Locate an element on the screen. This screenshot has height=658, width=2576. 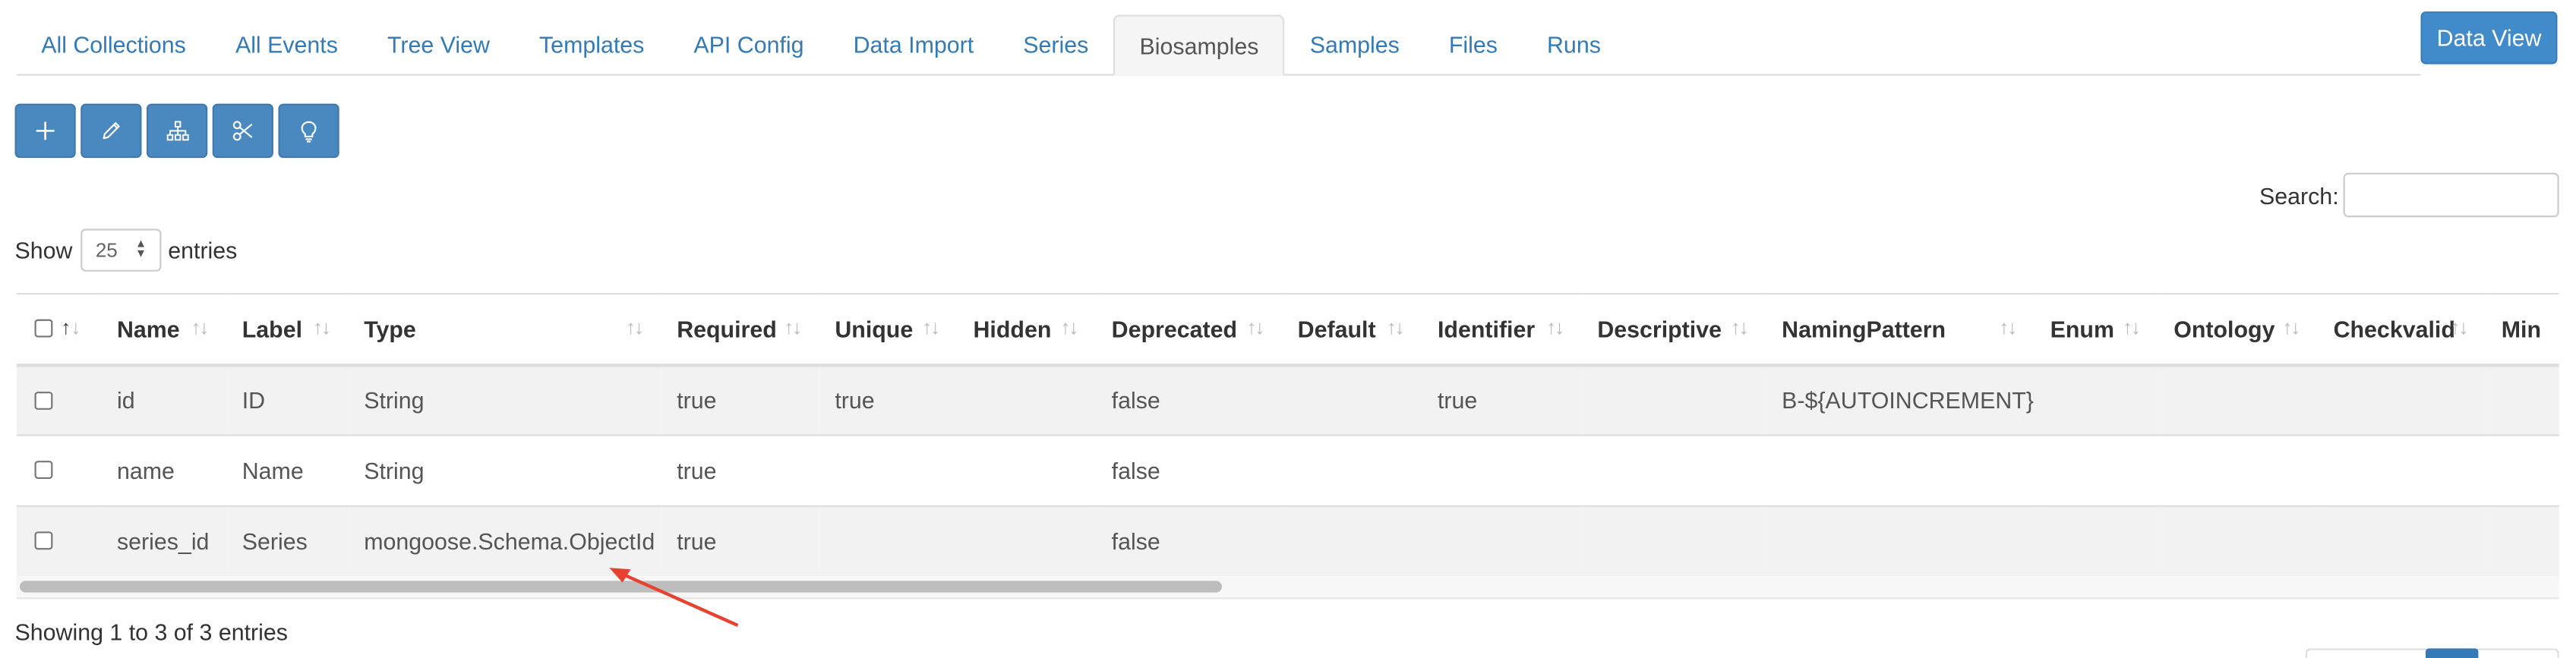
tab-runs: Runs is located at coordinates (1573, 45).